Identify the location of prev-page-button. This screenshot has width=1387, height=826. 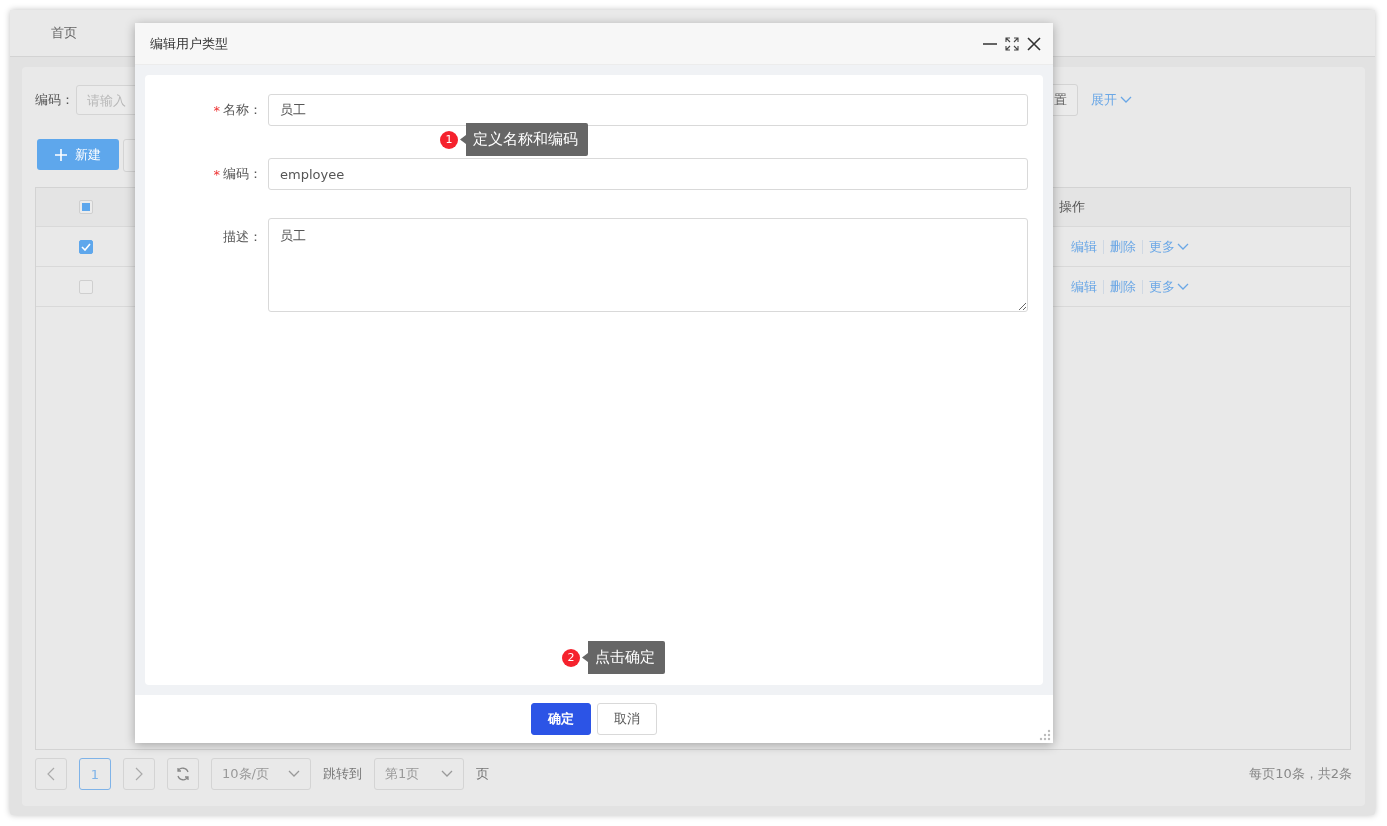
(51, 774).